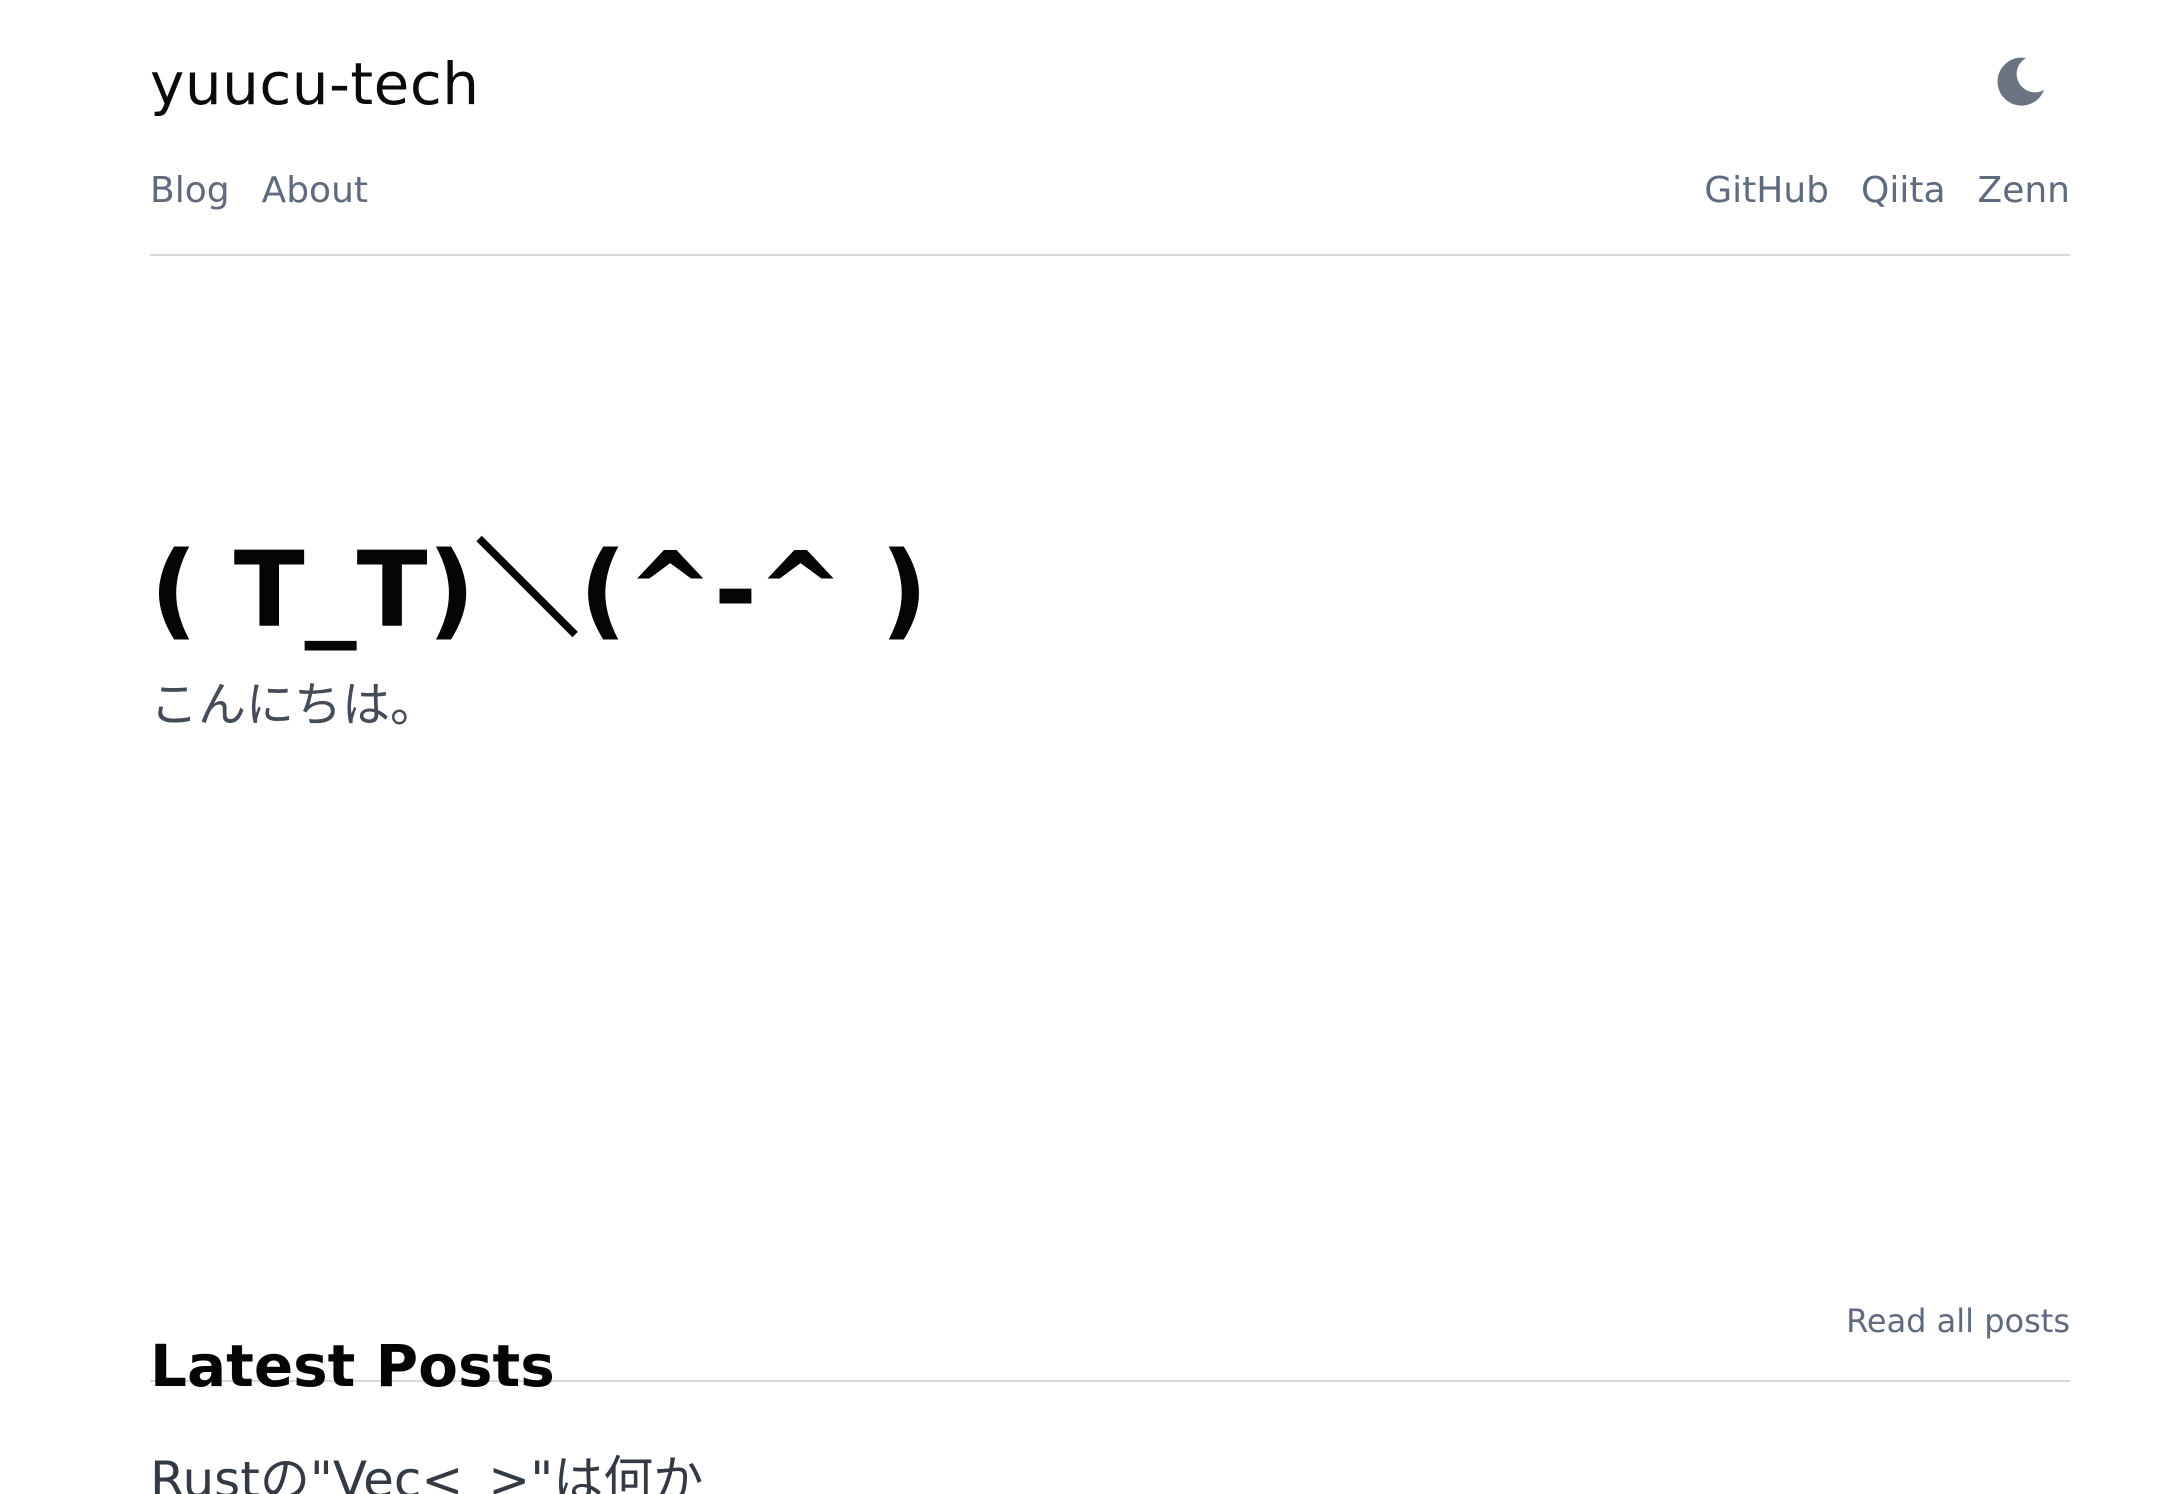 This screenshot has width=2180, height=1494. Describe the element at coordinates (539, 590) in the screenshot. I see `hero-title: ( T_T)＼(^-^ )` at that location.